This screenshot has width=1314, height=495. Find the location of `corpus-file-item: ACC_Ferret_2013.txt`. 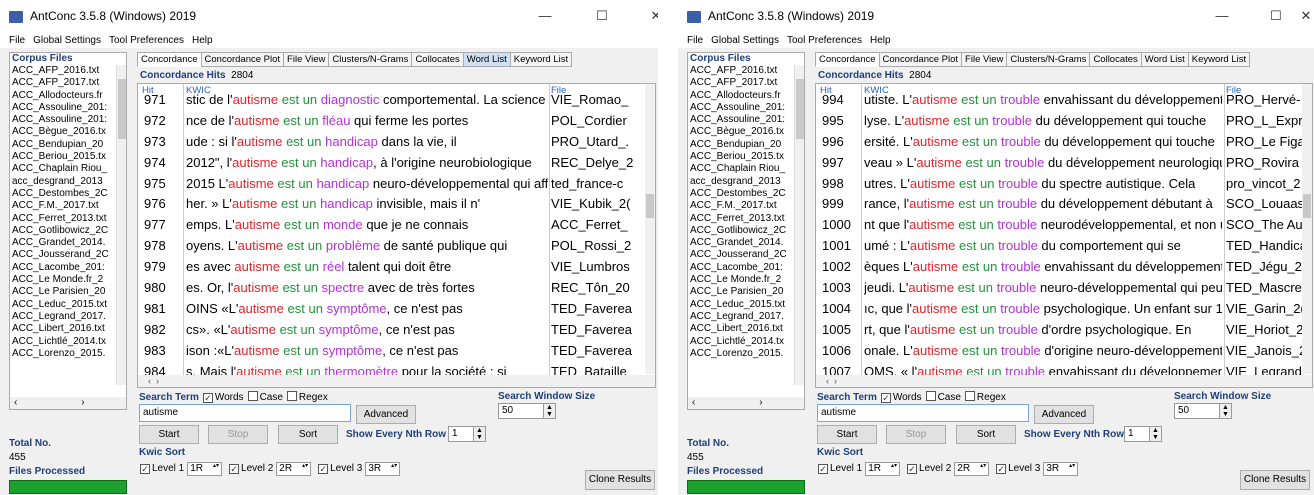

corpus-file-item: ACC_Ferret_2013.txt is located at coordinates (68, 219).